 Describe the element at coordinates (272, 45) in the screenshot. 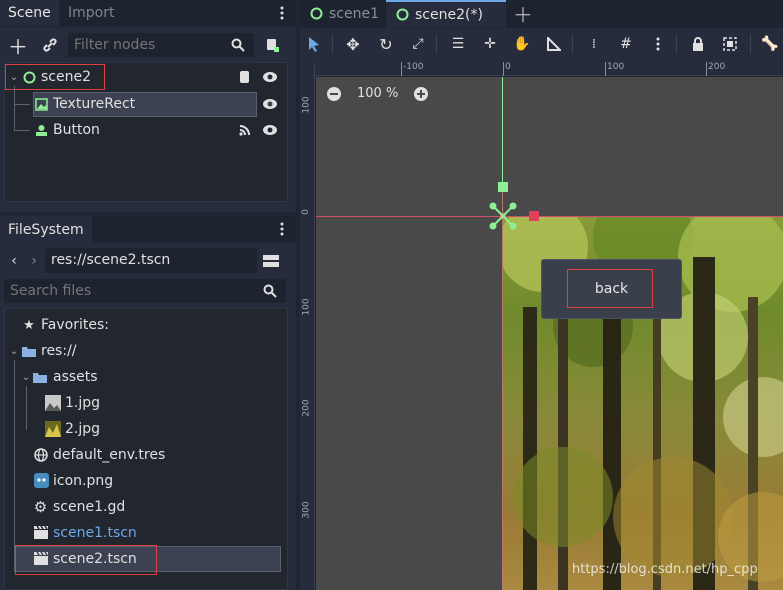

I see `attach-script-icon` at that location.